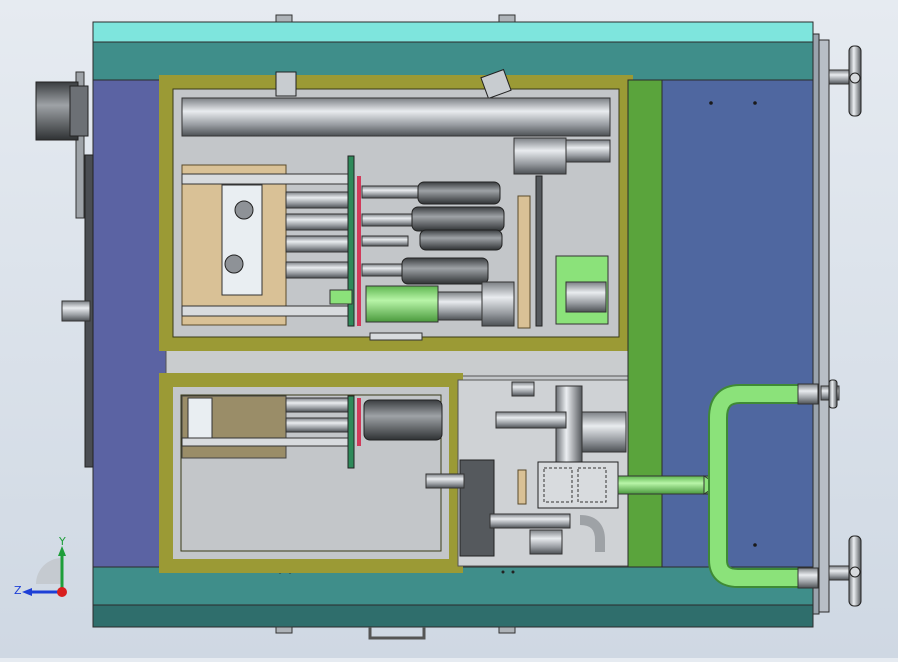  I want to click on y-axis-label: Y, so click(62, 542).